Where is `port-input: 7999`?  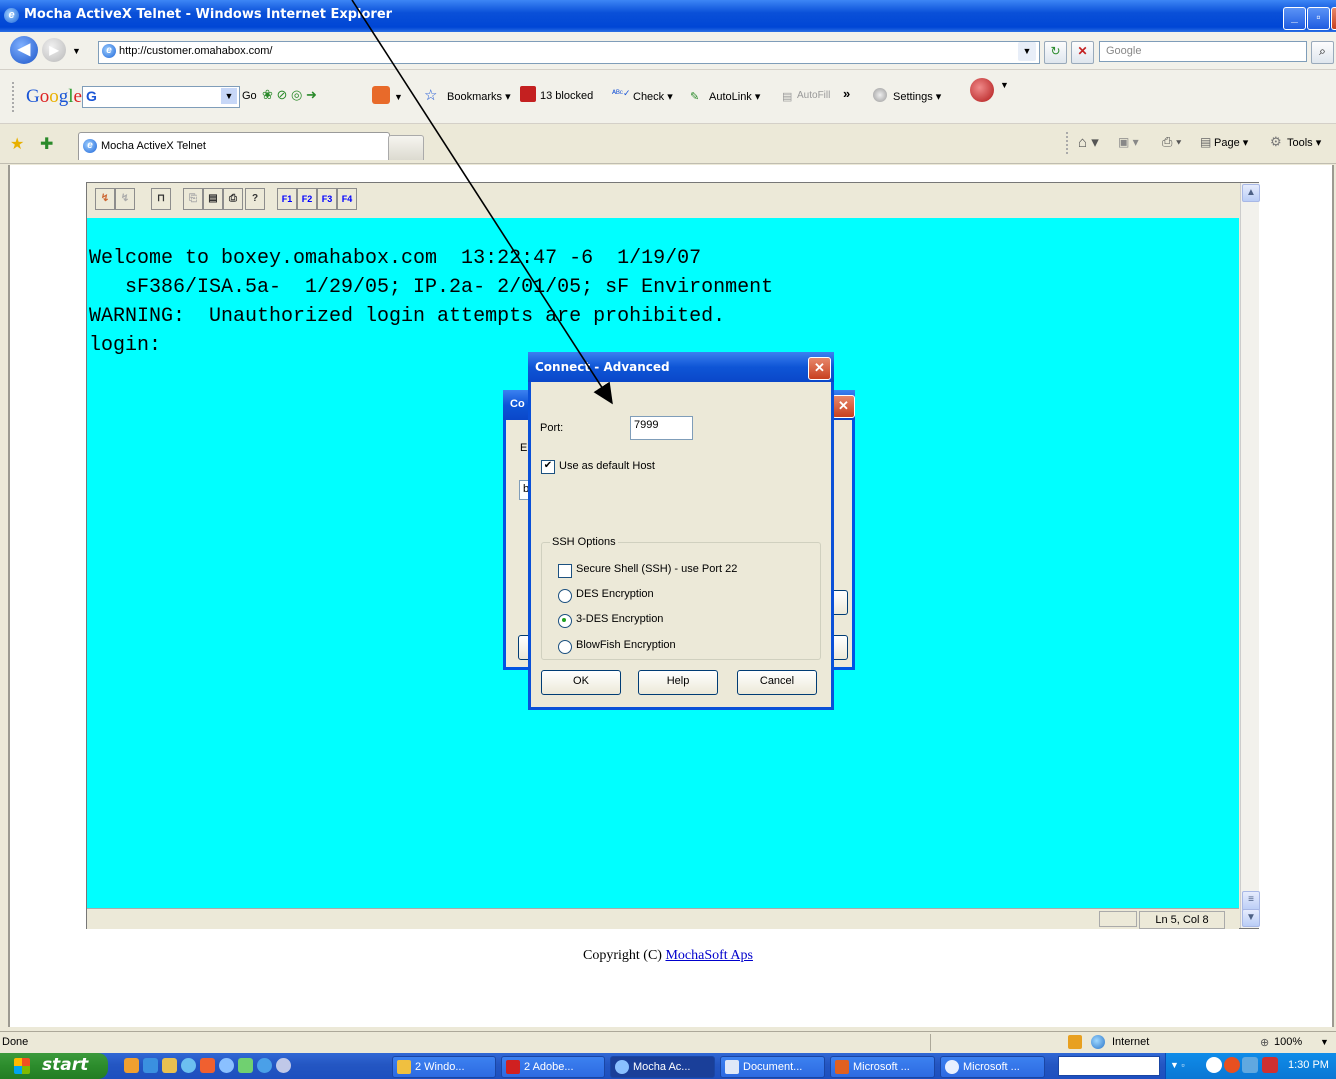 port-input: 7999 is located at coordinates (661, 428).